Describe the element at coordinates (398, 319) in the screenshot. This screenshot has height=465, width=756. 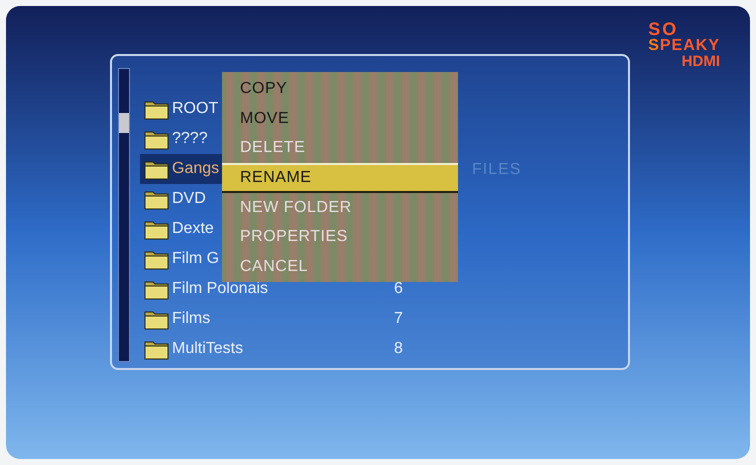
I see `item-count: 7` at that location.